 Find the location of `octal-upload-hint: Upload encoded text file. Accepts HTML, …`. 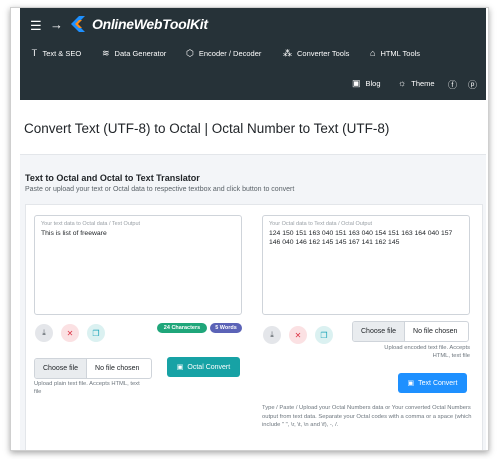

octal-upload-hint: Upload encoded text file. Accepts HTML, … is located at coordinates (427, 352).